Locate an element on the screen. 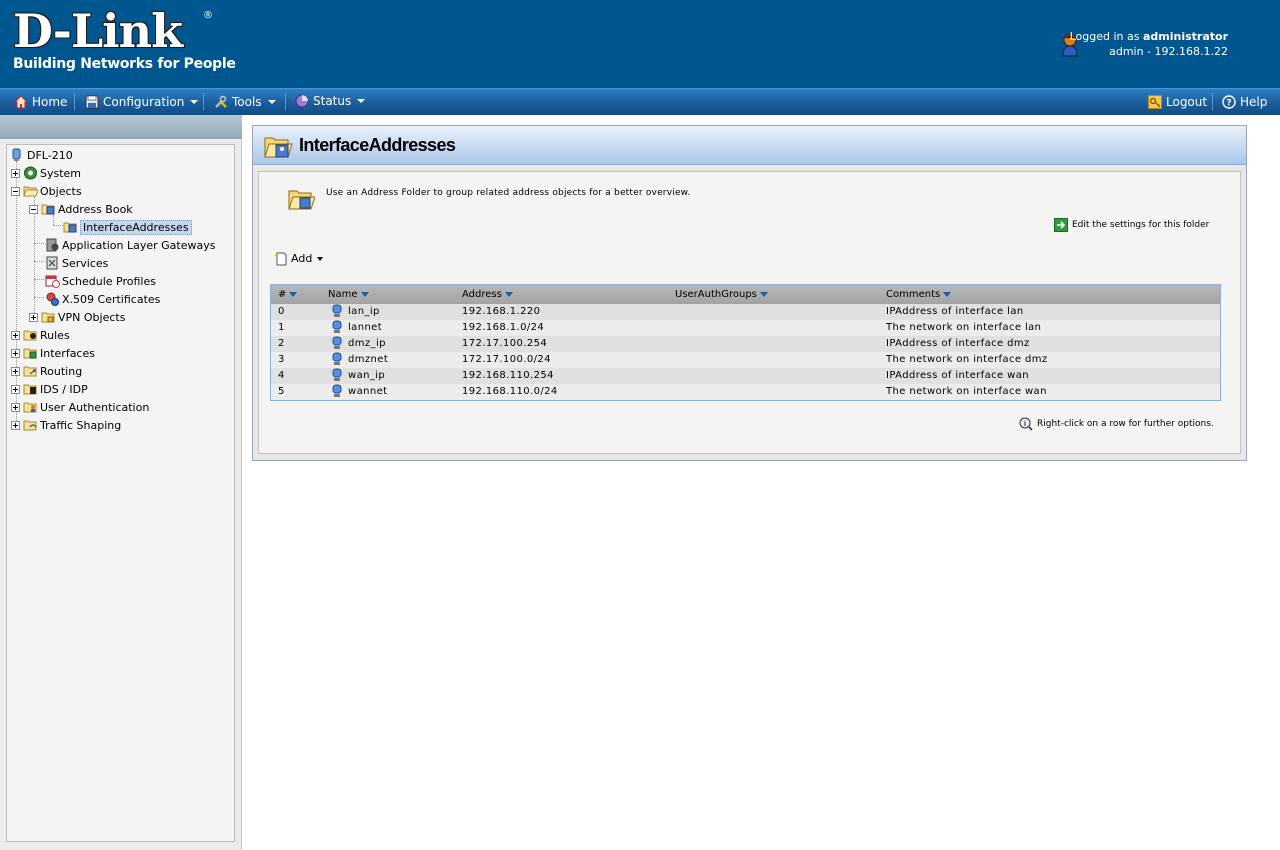 This screenshot has width=1280, height=850. edit-folder-link: Edit the settings for this folder is located at coordinates (1131, 225).